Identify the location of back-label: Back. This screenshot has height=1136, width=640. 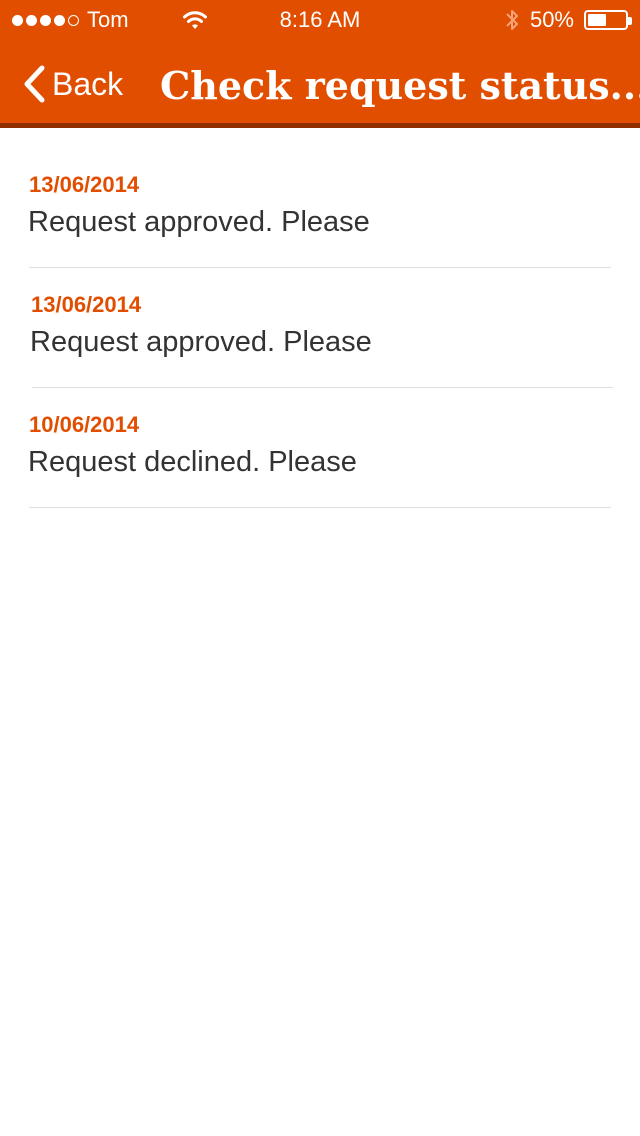
(88, 83).